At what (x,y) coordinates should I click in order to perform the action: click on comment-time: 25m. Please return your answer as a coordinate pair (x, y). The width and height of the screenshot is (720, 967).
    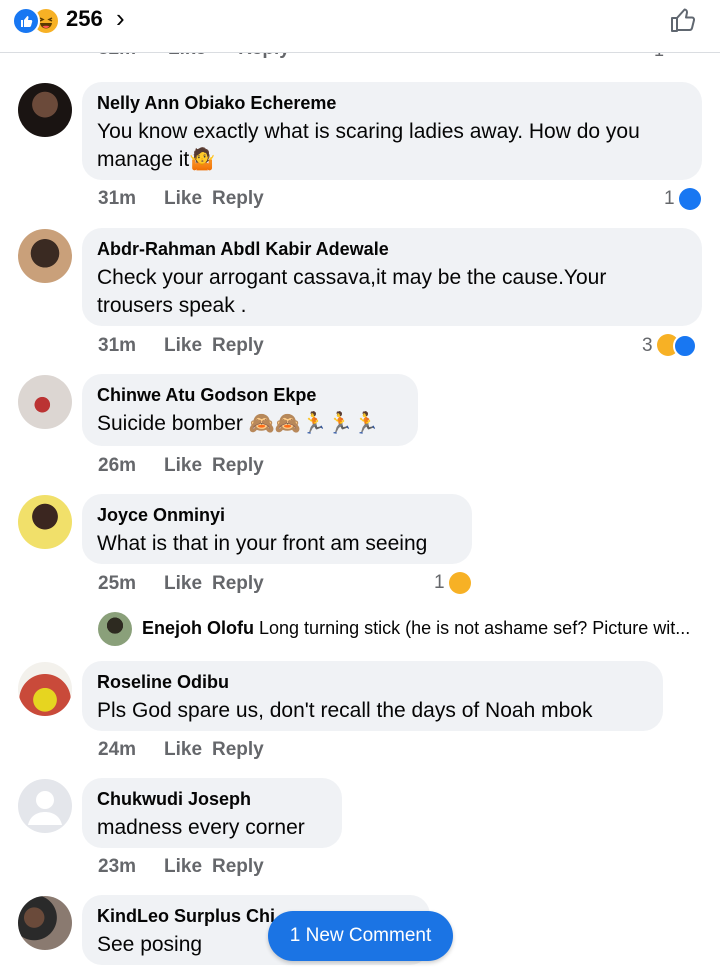
    Looking at the image, I should click on (117, 583).